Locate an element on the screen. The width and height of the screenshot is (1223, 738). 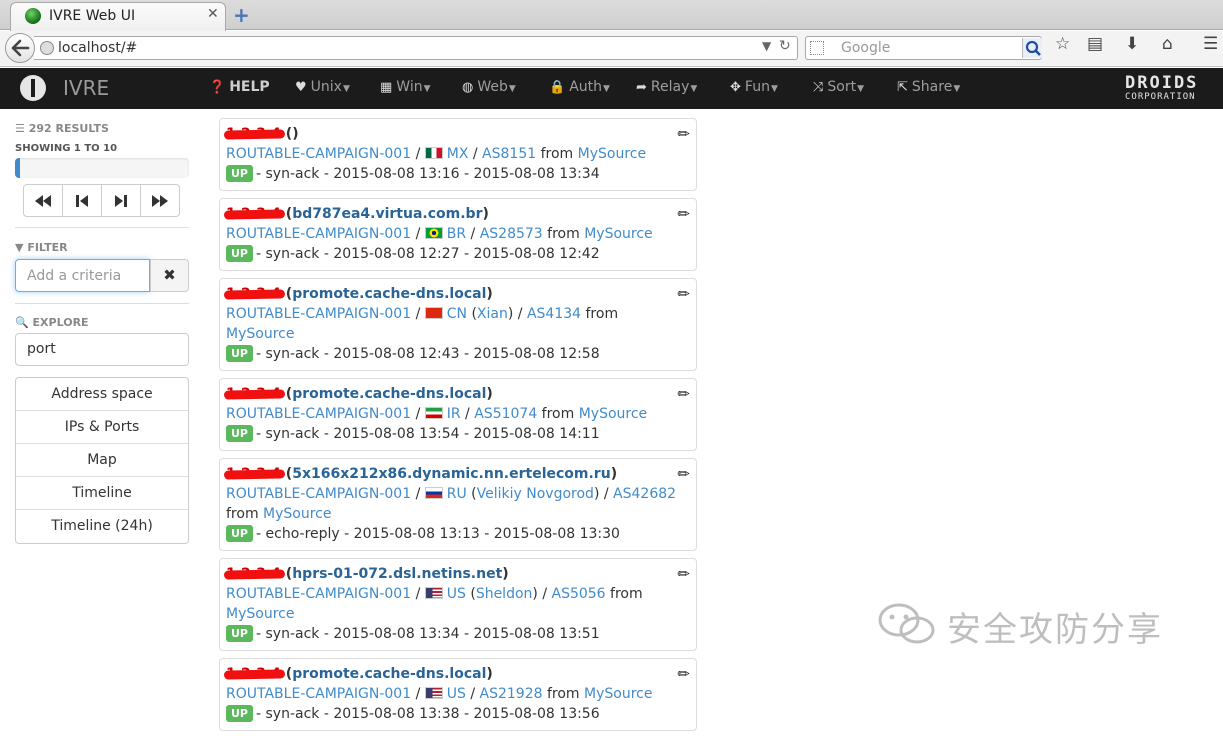
as-link: AS51074 is located at coordinates (505, 414).